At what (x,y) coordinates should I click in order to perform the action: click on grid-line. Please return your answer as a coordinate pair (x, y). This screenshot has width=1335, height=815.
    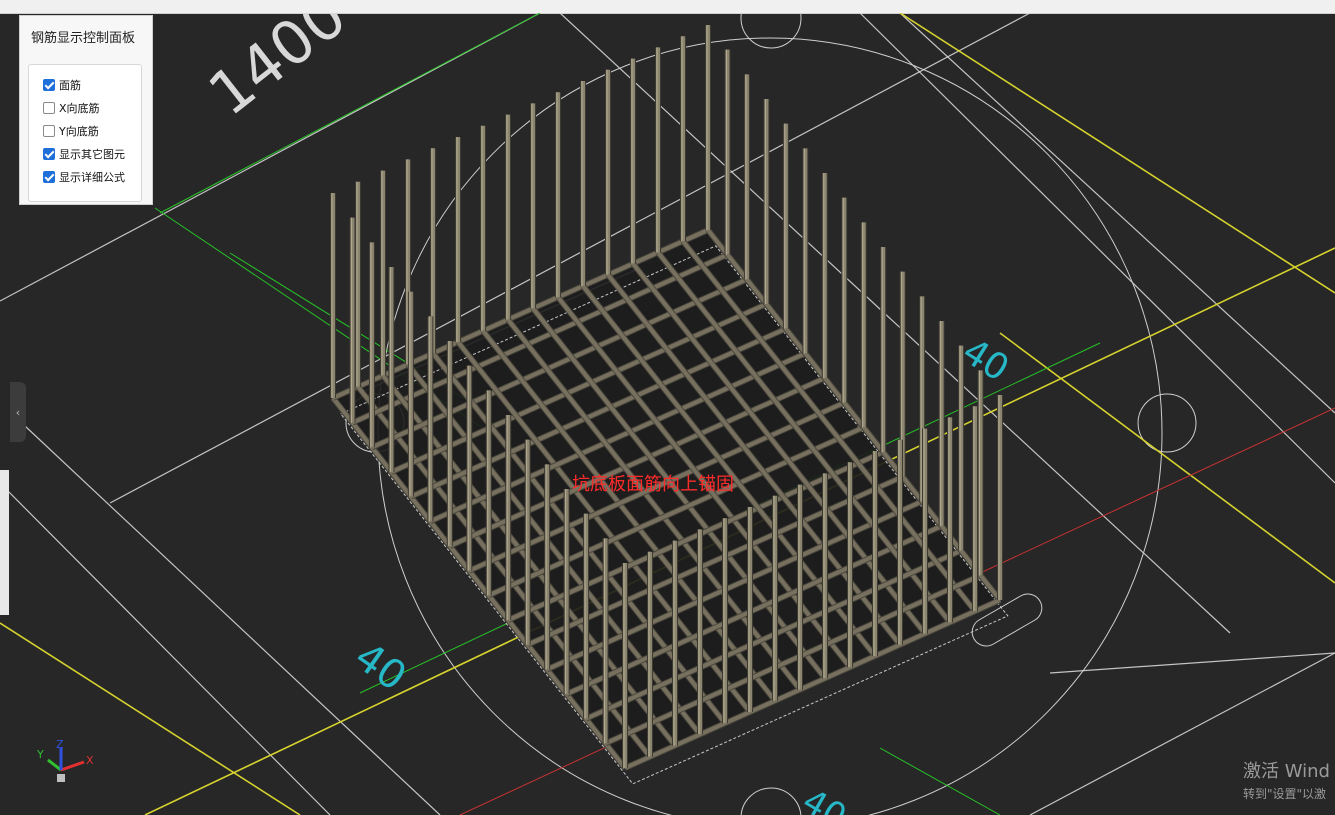
    Looking at the image, I should click on (1192, 663).